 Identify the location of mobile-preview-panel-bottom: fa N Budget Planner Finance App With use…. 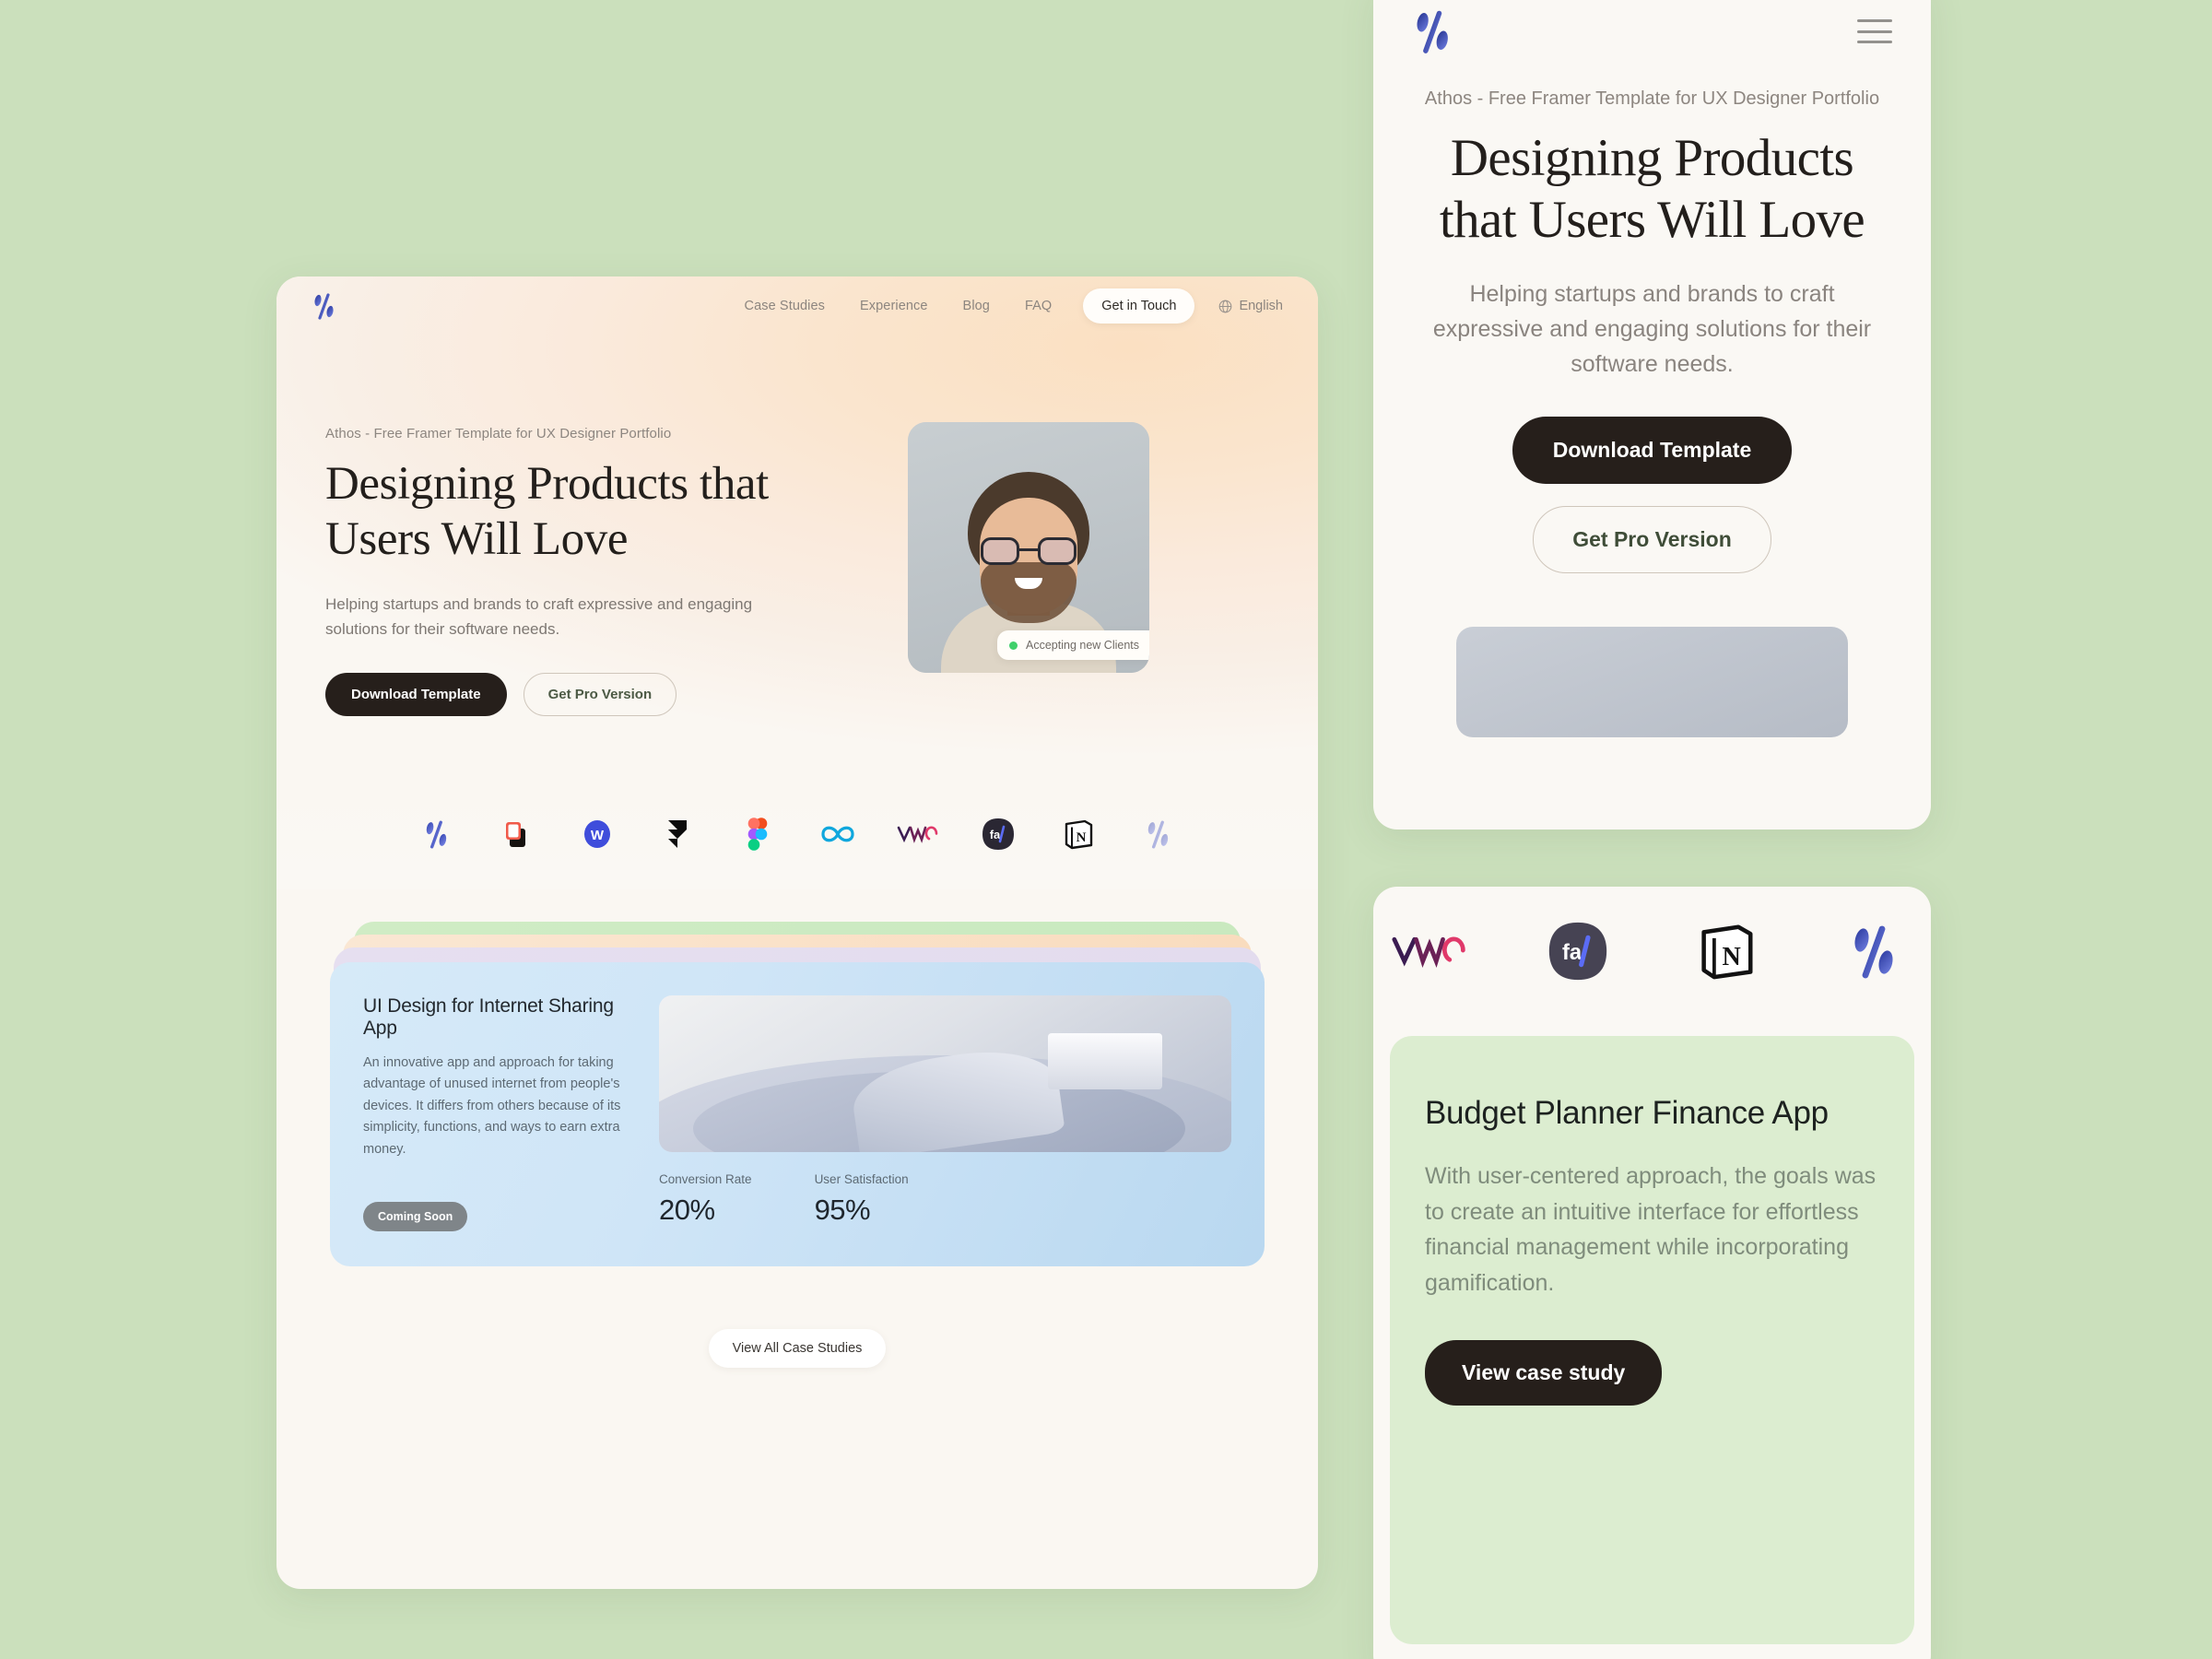
(1652, 1273).